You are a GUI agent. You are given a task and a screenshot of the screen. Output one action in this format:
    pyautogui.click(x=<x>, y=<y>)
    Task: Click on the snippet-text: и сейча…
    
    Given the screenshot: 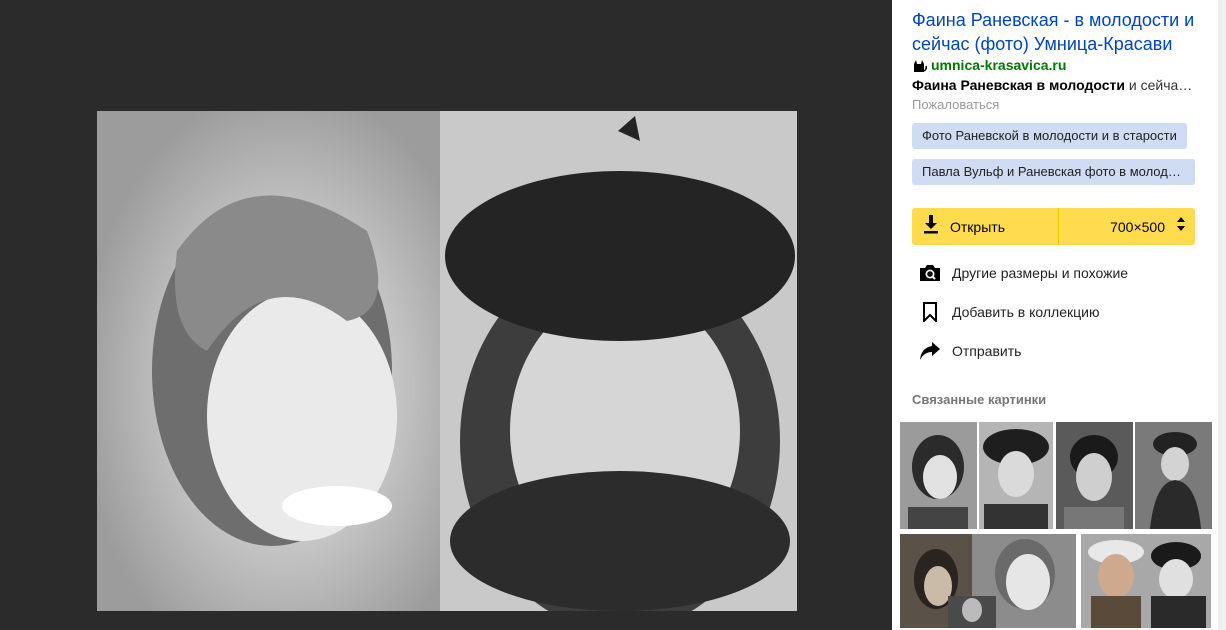 What is the action you would take?
    pyautogui.click(x=1159, y=85)
    